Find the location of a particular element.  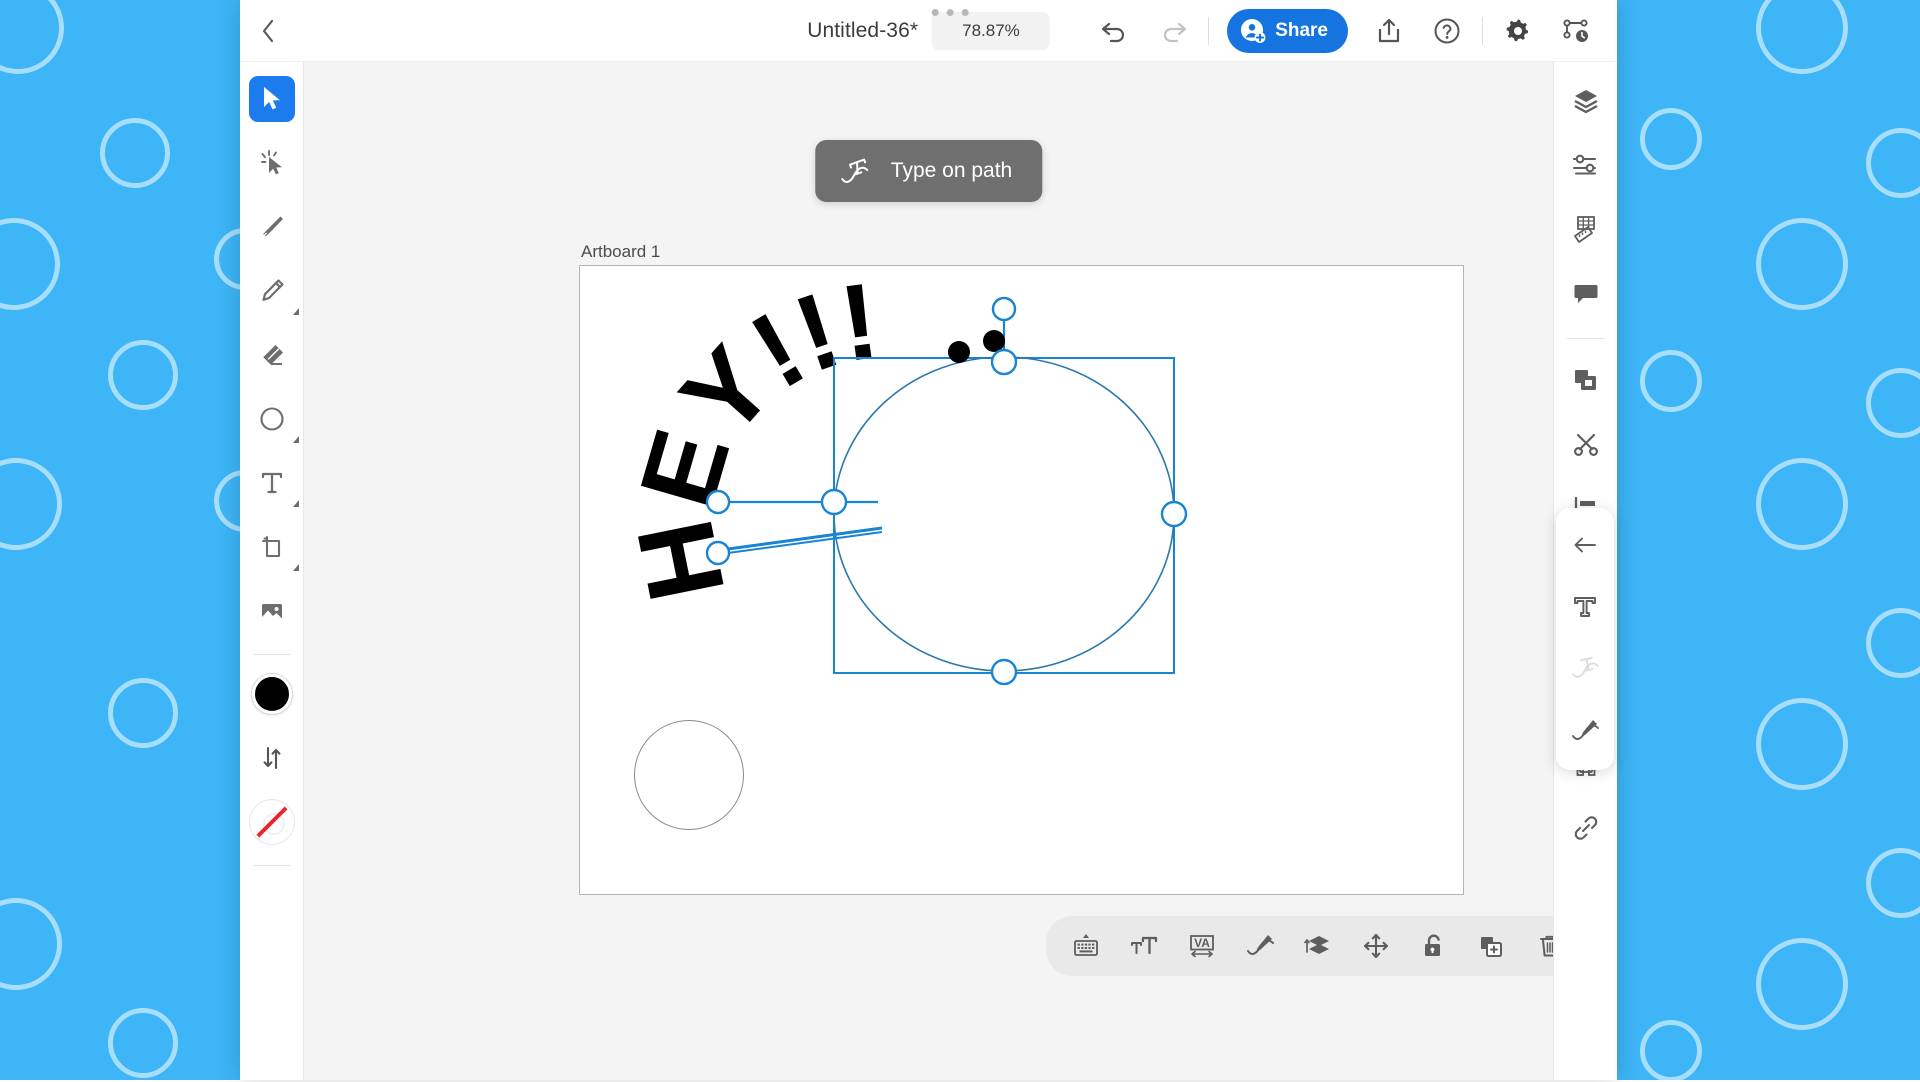

sliders-icon is located at coordinates (1586, 165).